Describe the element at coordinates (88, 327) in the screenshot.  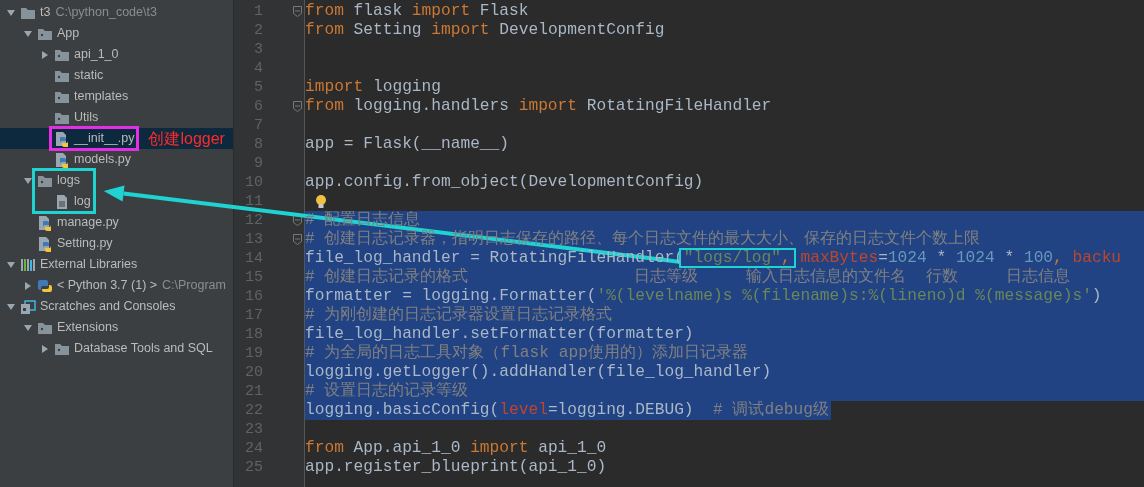
I see `tree-item: Extensions` at that location.